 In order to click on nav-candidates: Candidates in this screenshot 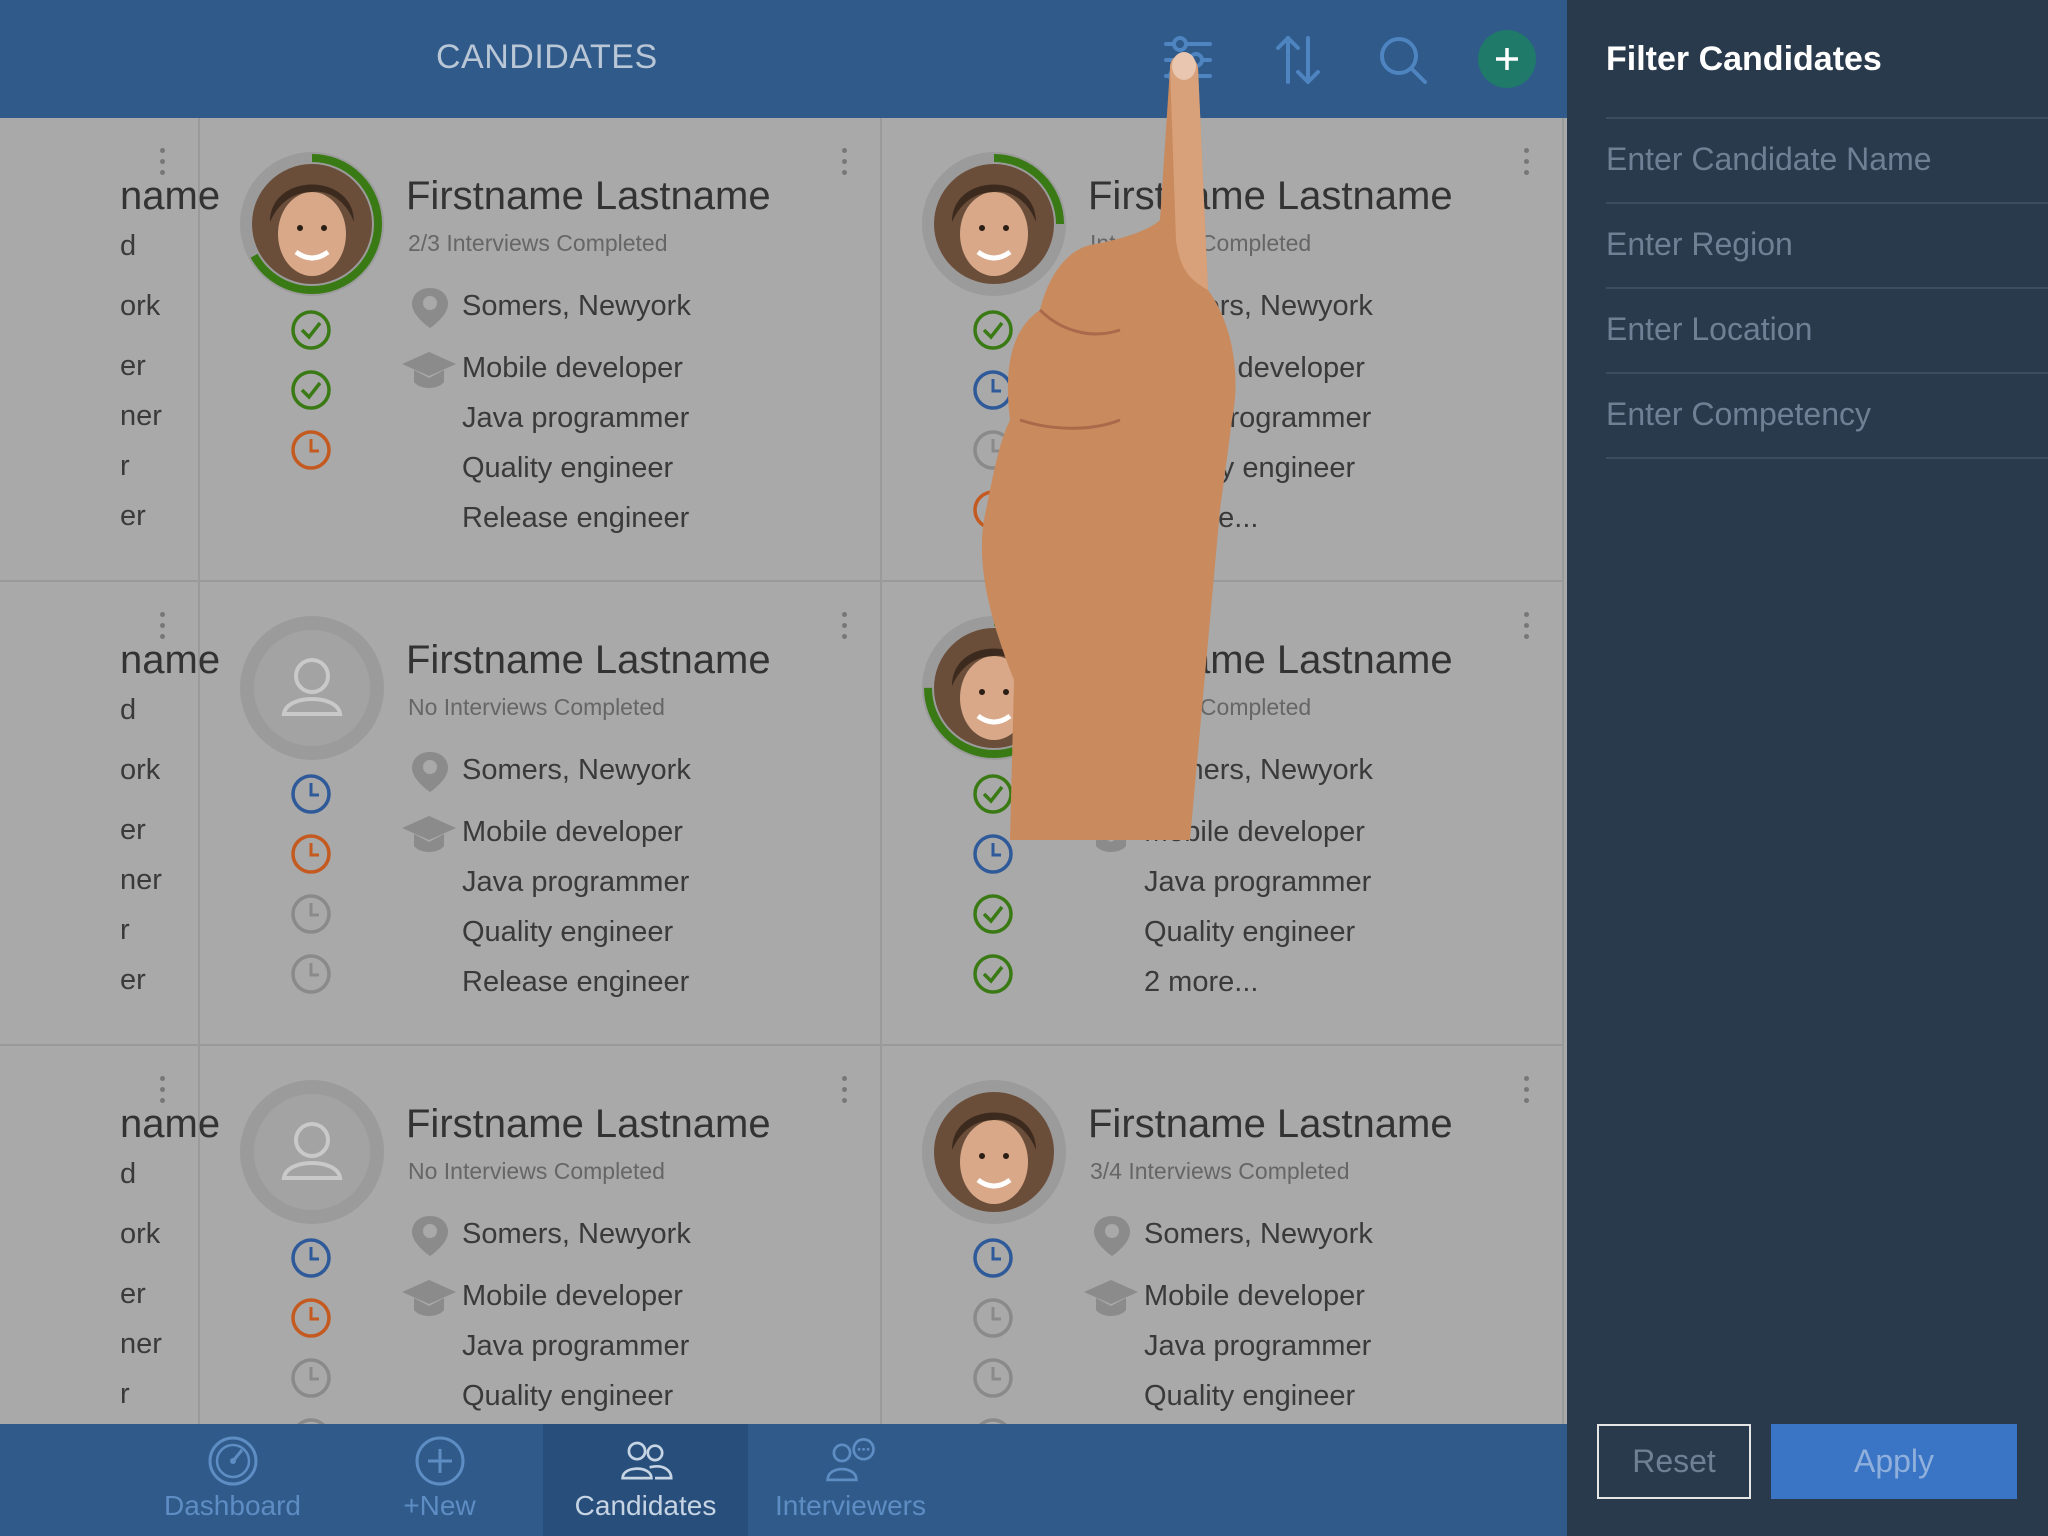, I will do `click(645, 1480)`.